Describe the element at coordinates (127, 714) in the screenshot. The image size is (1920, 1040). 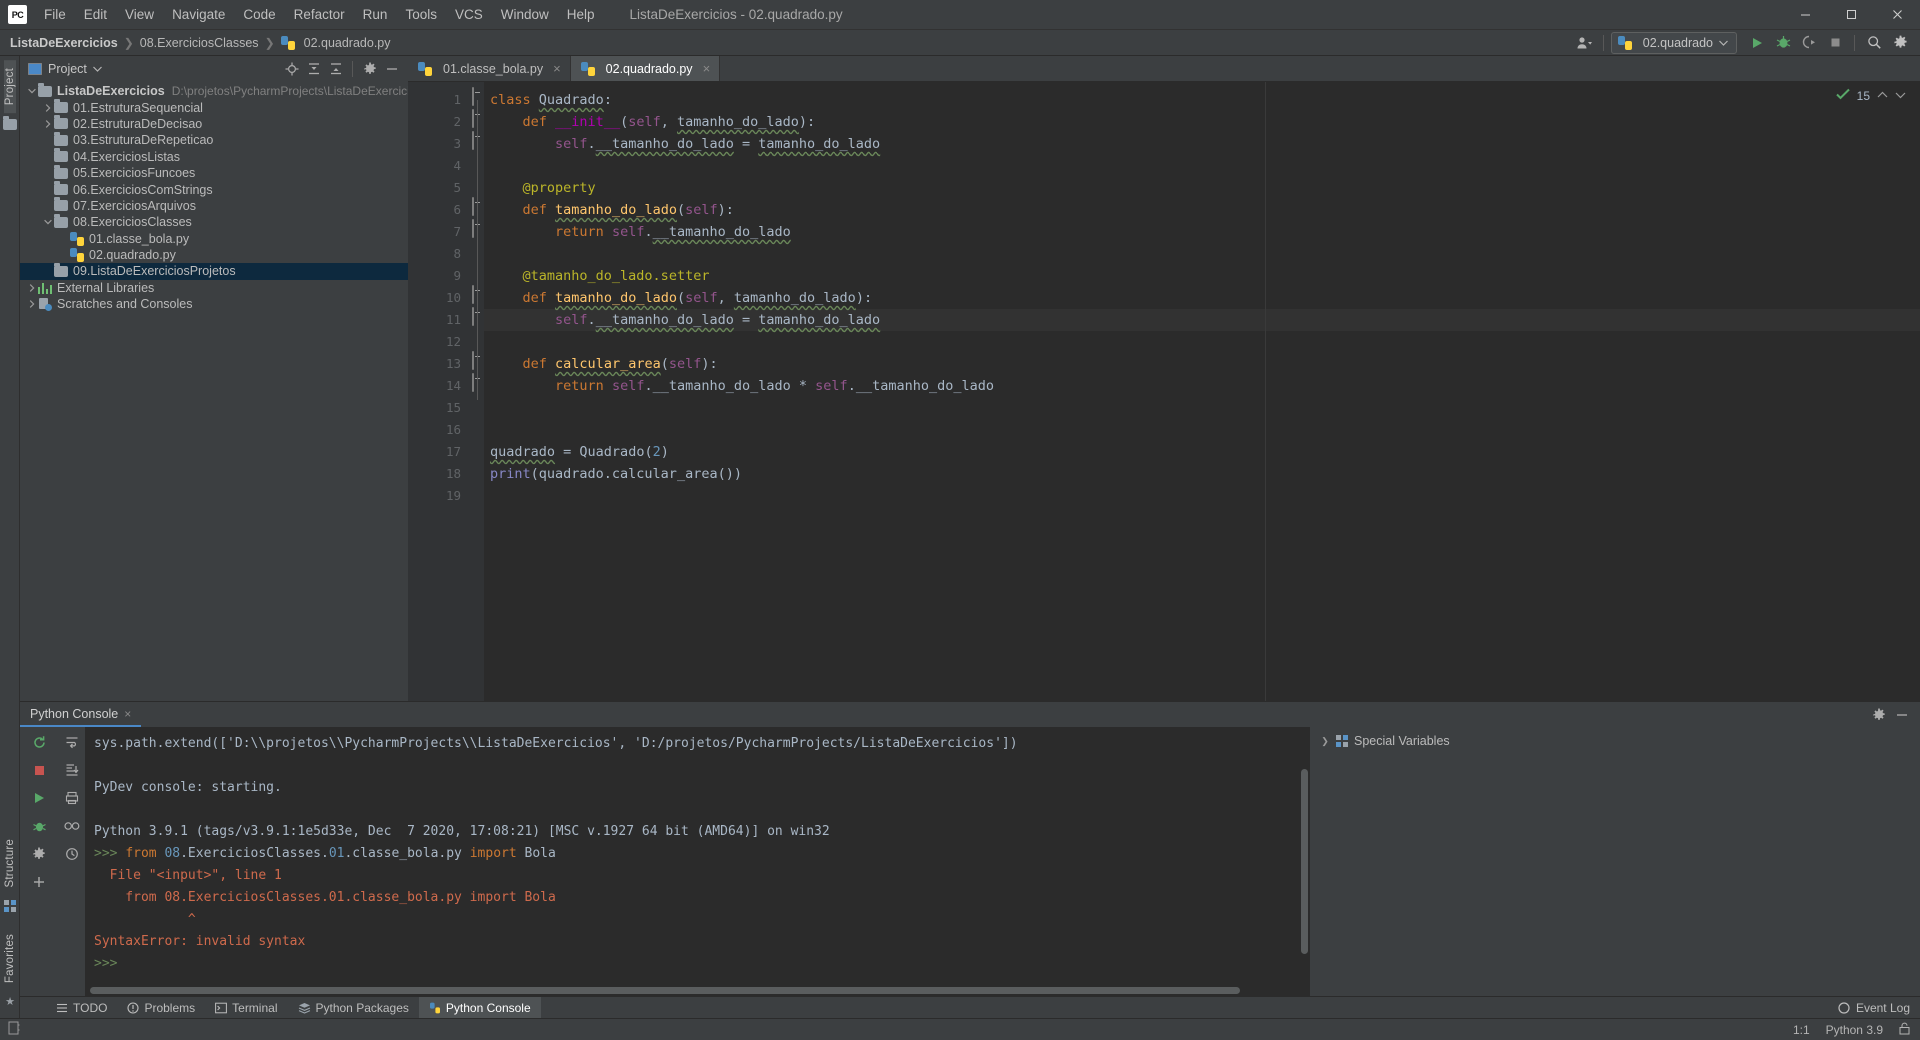
I see `console-tab-close-icon: ×` at that location.